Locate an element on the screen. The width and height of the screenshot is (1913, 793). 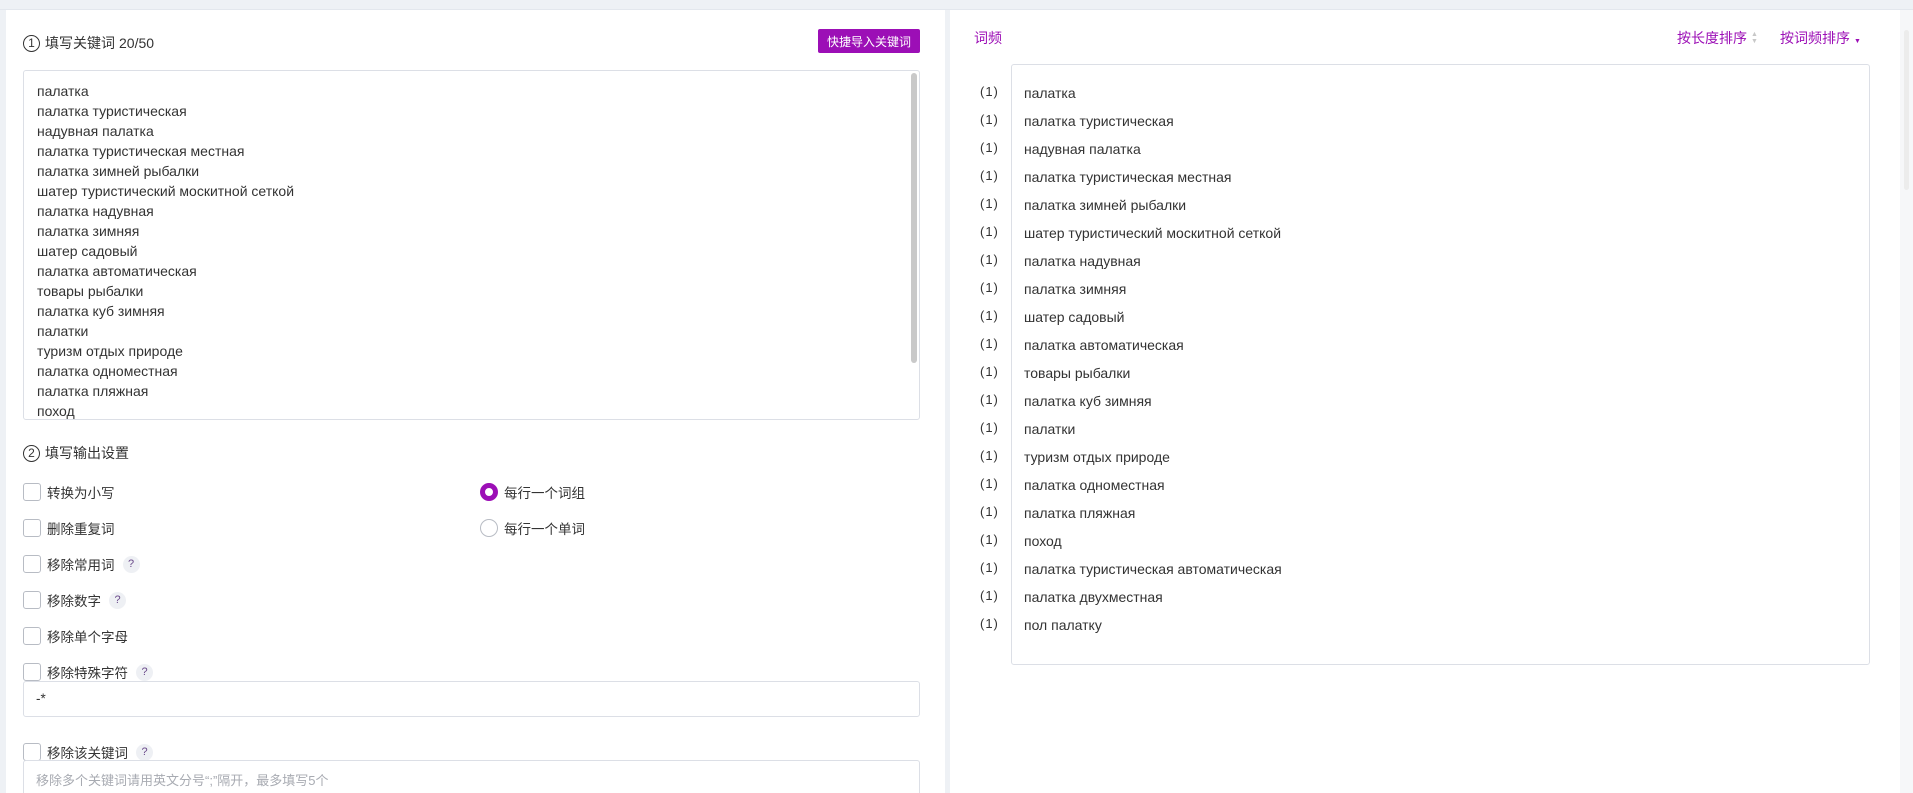
step1-header: 1 填写关键词 20/50 is located at coordinates (88, 43).